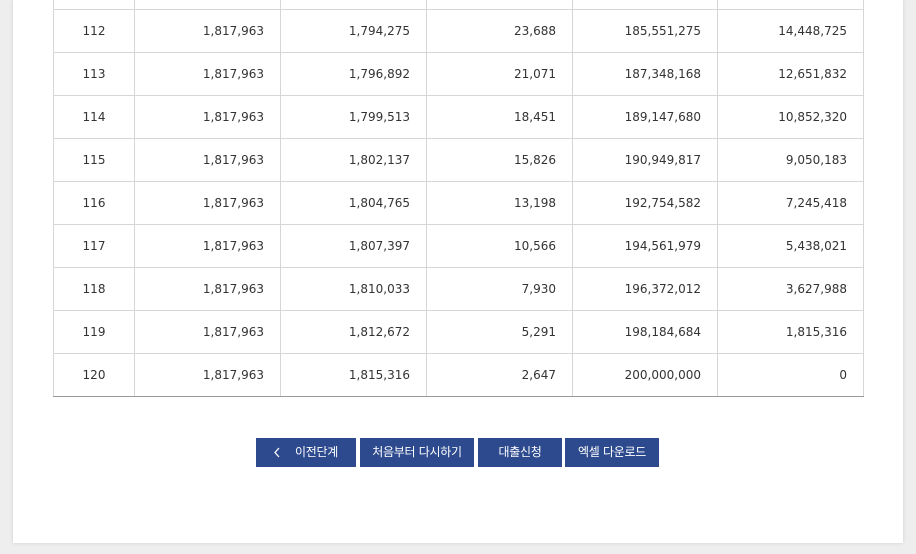 Image resolution: width=916 pixels, height=554 pixels. I want to click on amount-cell: 187,348,168, so click(645, 74).